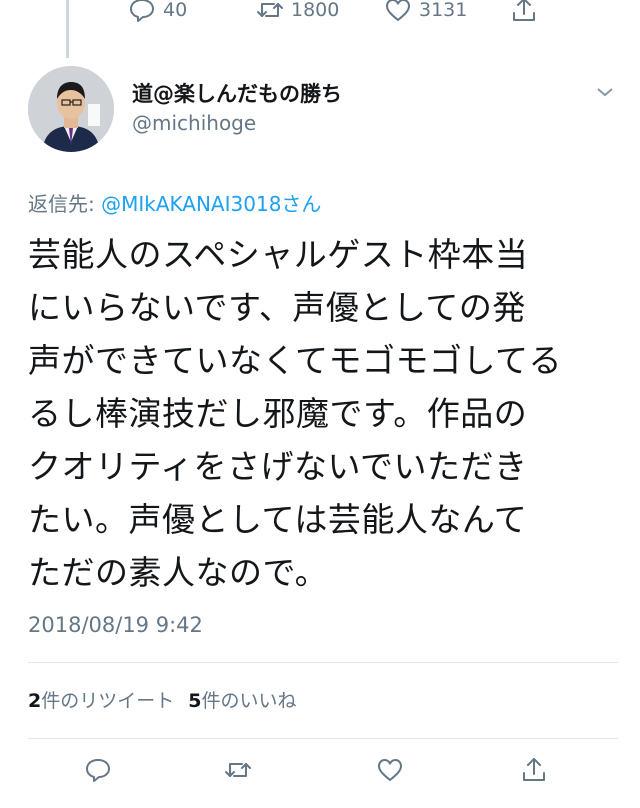  What do you see at coordinates (195, 701) in the screenshot?
I see `like-total: 5` at bounding box center [195, 701].